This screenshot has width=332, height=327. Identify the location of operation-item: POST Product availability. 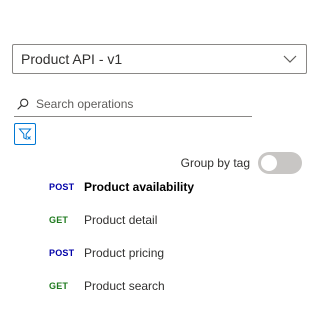
(166, 186).